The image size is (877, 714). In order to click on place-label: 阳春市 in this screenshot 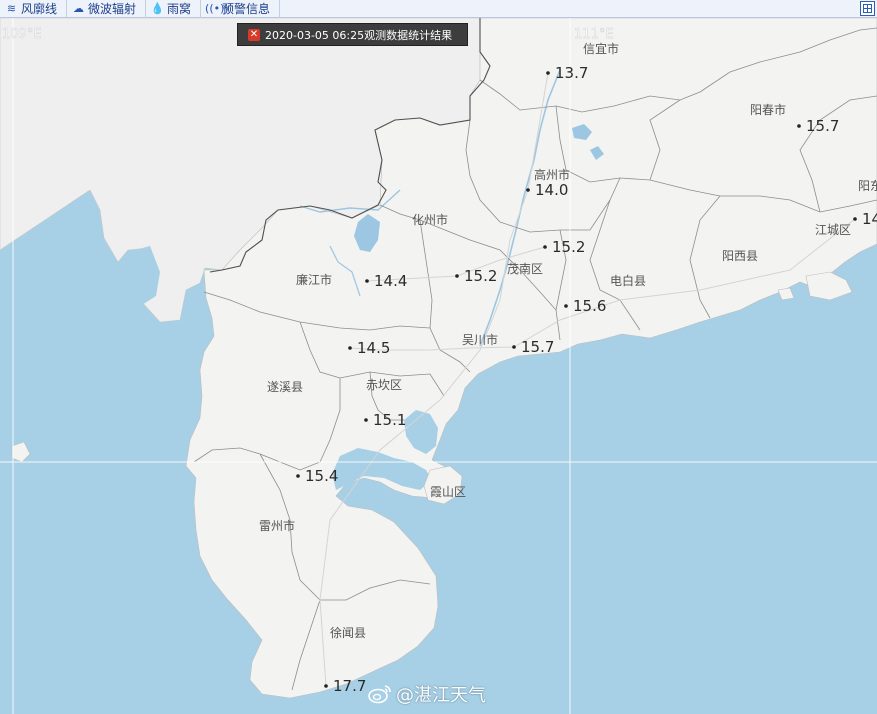, I will do `click(768, 109)`.